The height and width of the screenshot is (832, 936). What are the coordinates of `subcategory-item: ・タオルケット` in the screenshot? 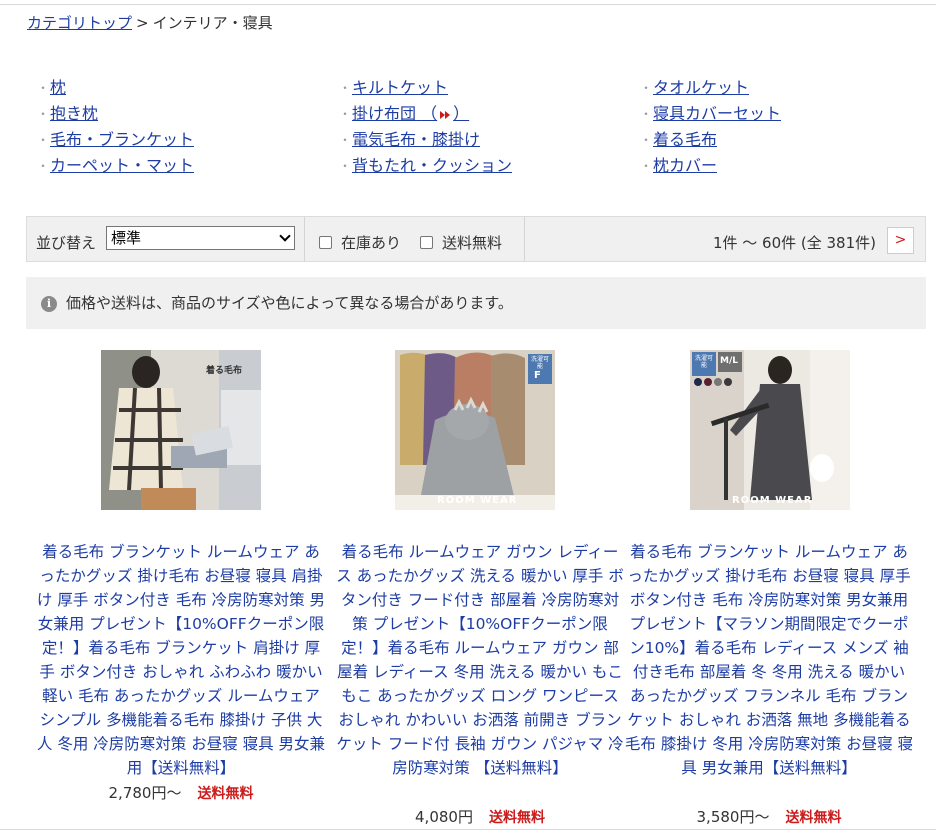 It's located at (695, 88).